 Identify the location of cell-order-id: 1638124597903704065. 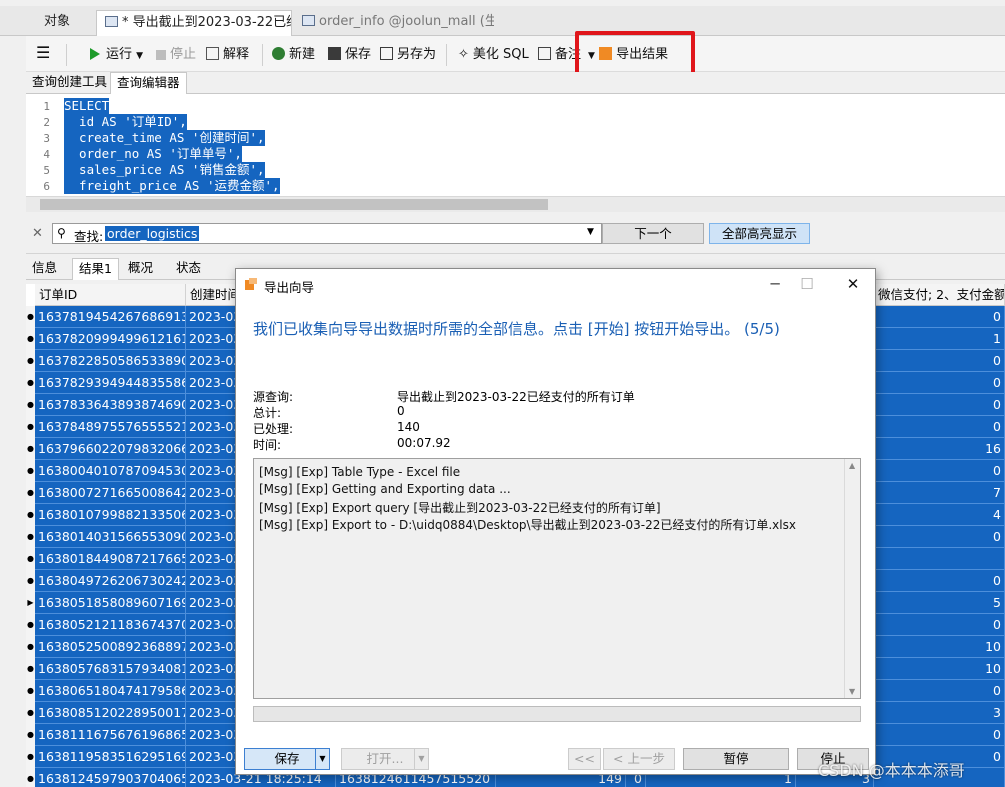
(110, 777).